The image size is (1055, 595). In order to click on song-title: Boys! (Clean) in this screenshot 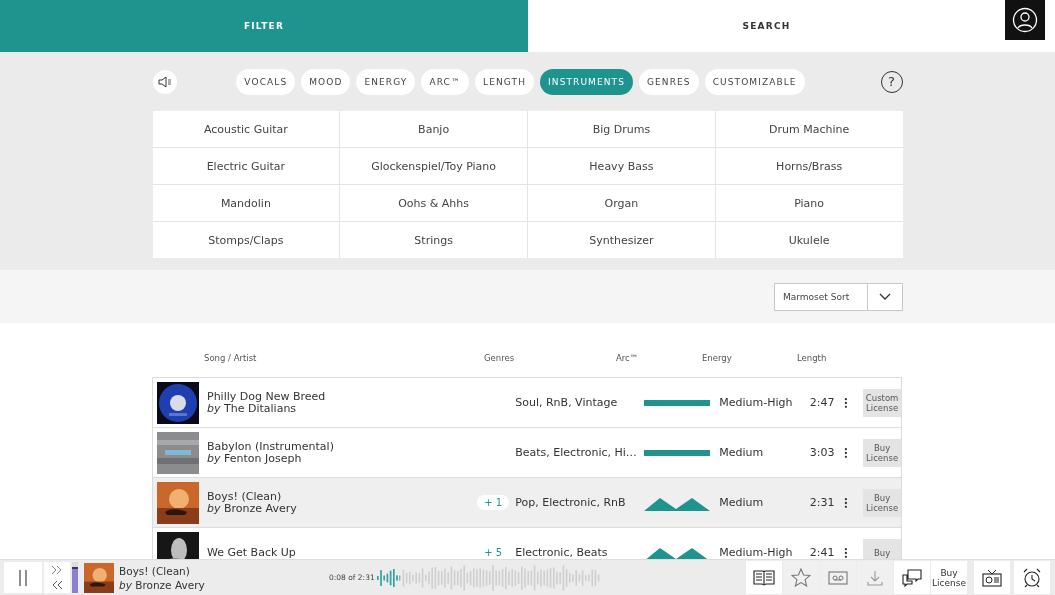, I will do `click(320, 496)`.